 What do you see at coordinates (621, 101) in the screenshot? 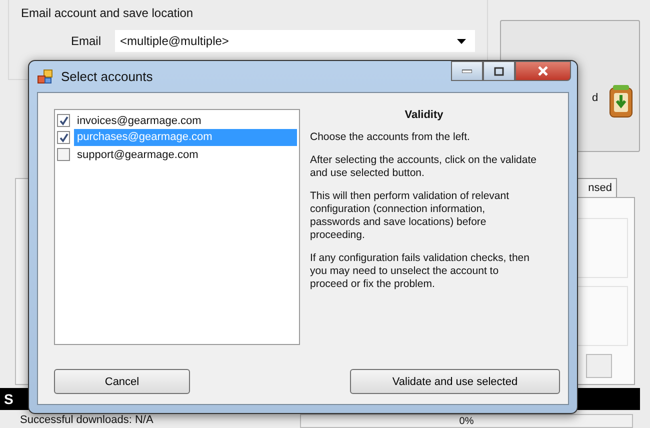
I see `download-bin-icon` at bounding box center [621, 101].